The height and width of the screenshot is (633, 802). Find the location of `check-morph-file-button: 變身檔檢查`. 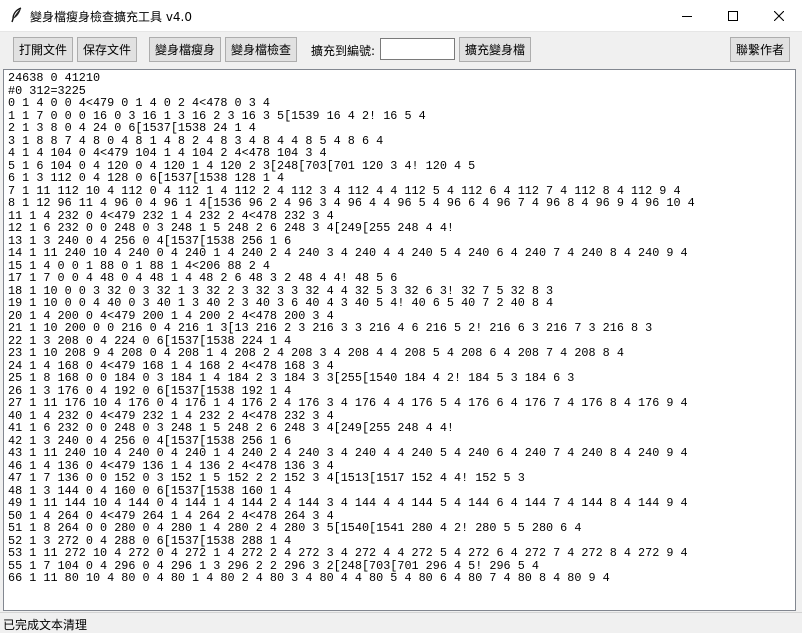

check-morph-file-button: 變身檔檢查 is located at coordinates (261, 49).